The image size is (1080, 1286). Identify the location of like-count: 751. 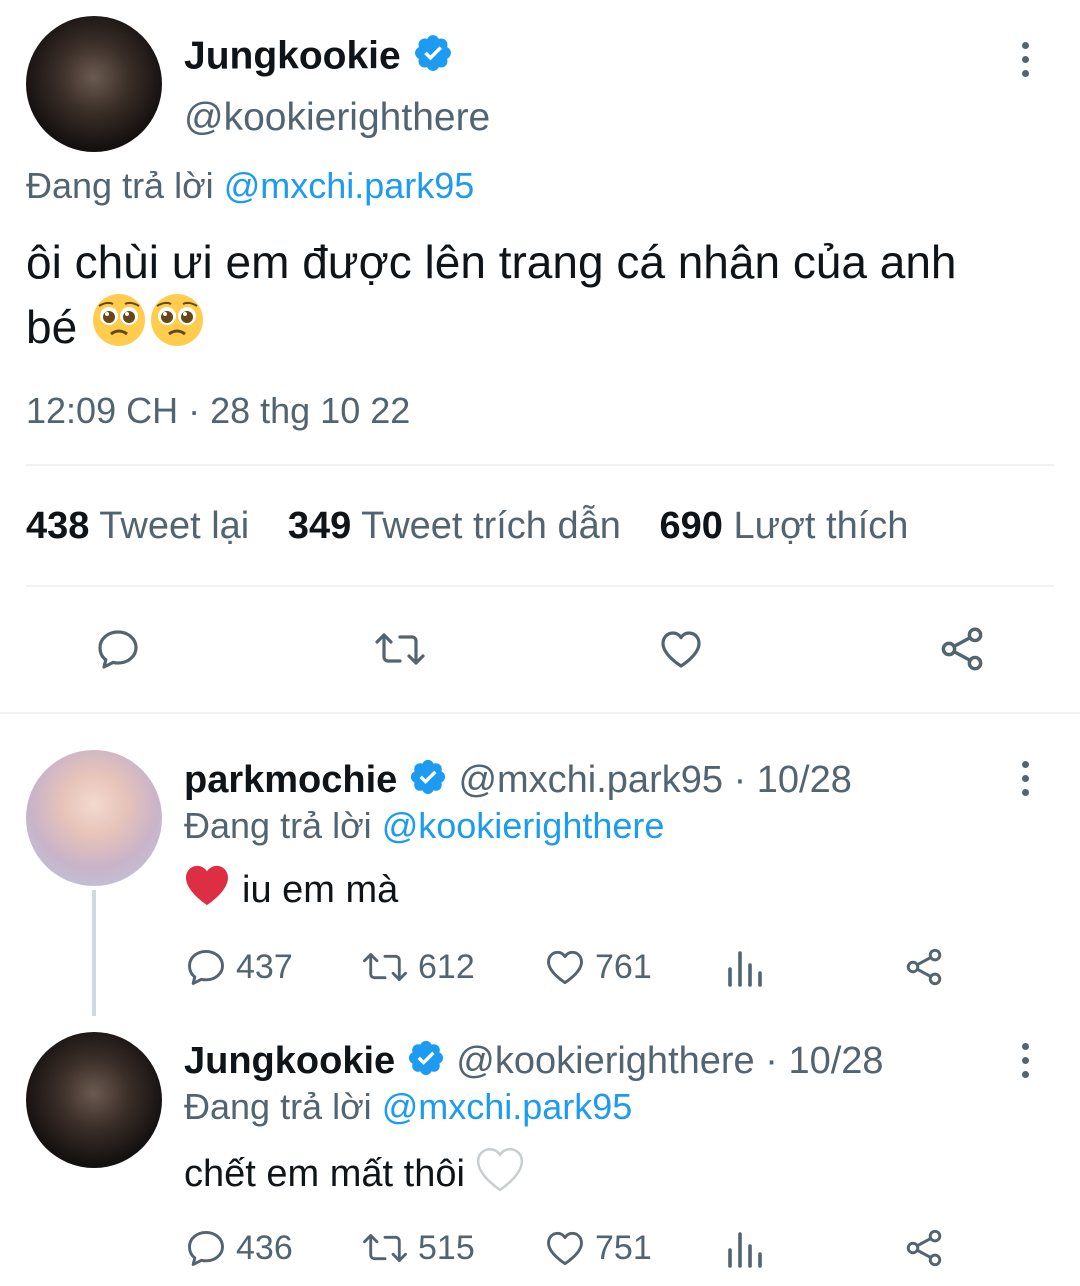
(623, 1247).